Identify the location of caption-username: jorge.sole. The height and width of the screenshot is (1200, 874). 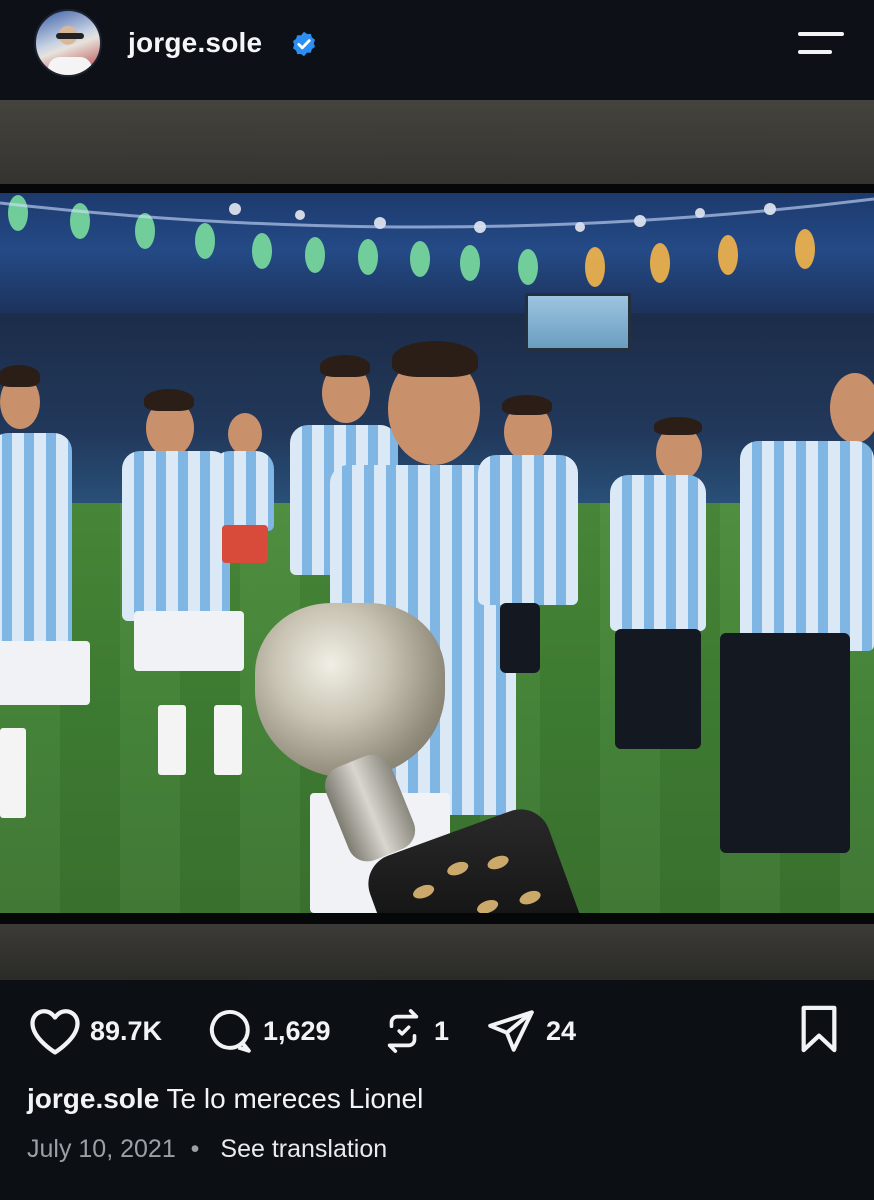
(93, 1098).